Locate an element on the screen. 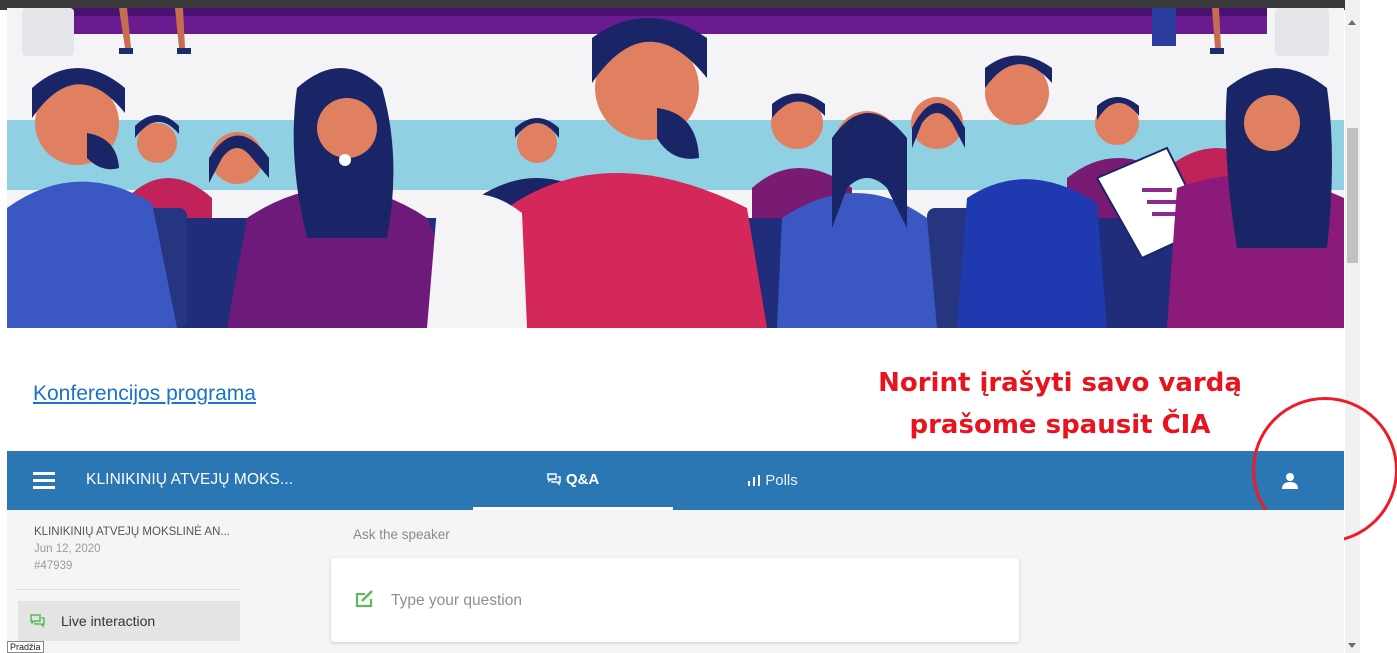  app-bar: KLINIKINIŲ ATVEJŲ MOKS... Q&A Polls is located at coordinates (675, 480).